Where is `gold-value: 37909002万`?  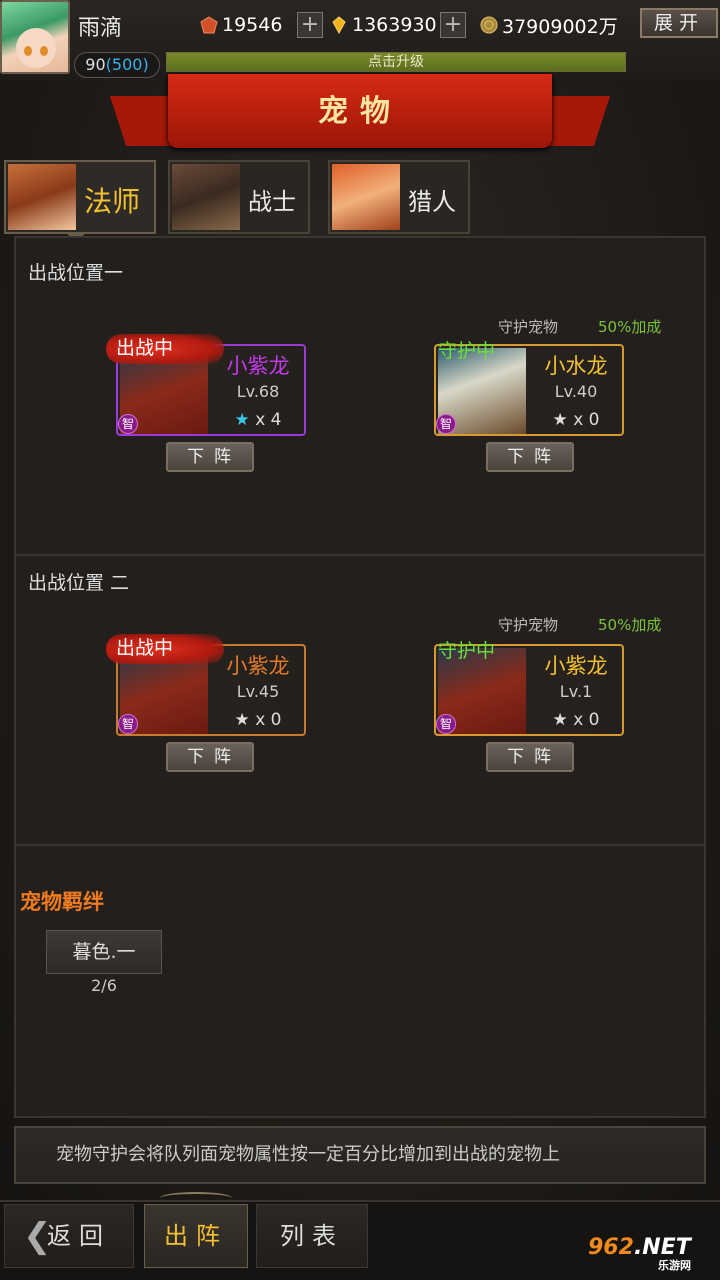 gold-value: 37909002万 is located at coordinates (560, 26).